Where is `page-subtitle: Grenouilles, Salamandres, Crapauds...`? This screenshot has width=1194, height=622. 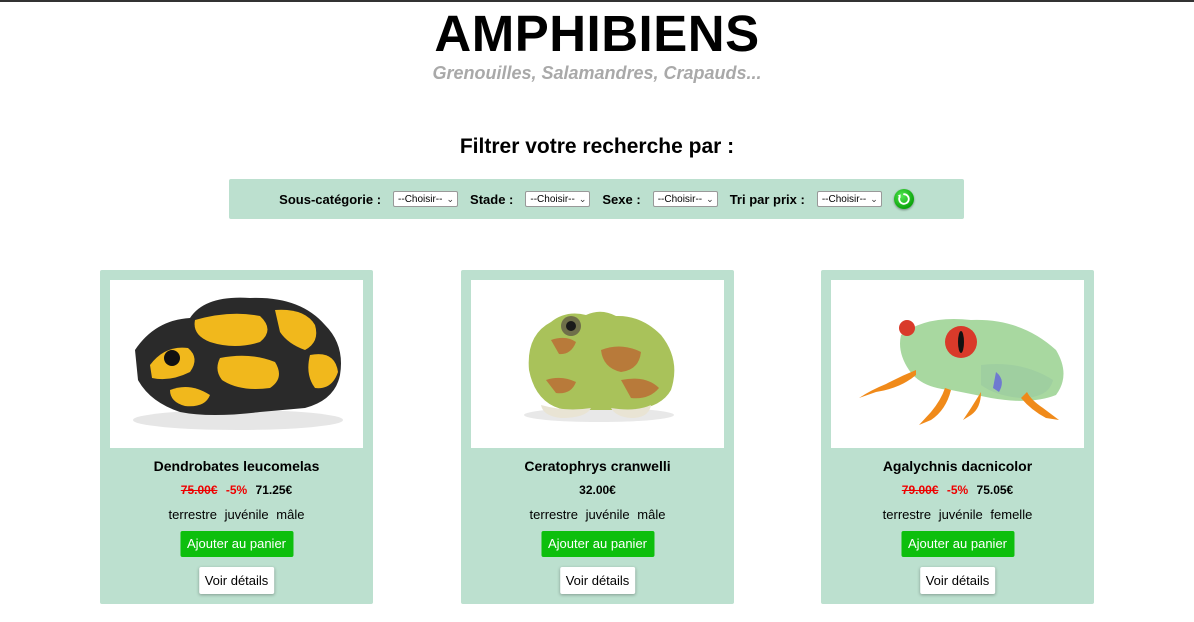 page-subtitle: Grenouilles, Salamandres, Crapauds... is located at coordinates (597, 73).